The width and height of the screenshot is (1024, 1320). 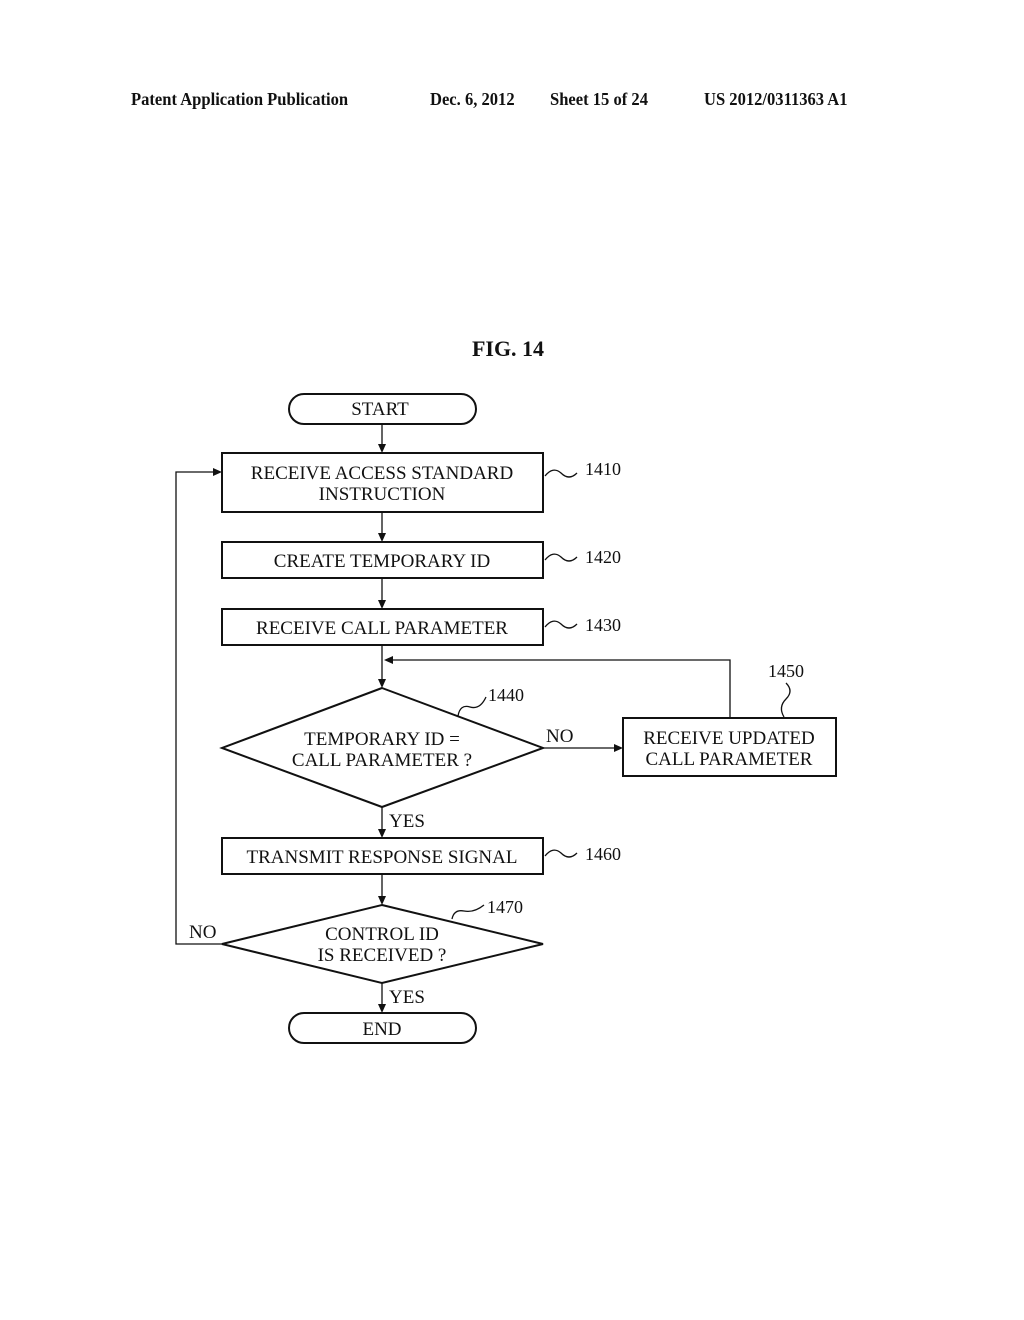 What do you see at coordinates (559, 736) in the screenshot?
I see `label-1440-no: NO` at bounding box center [559, 736].